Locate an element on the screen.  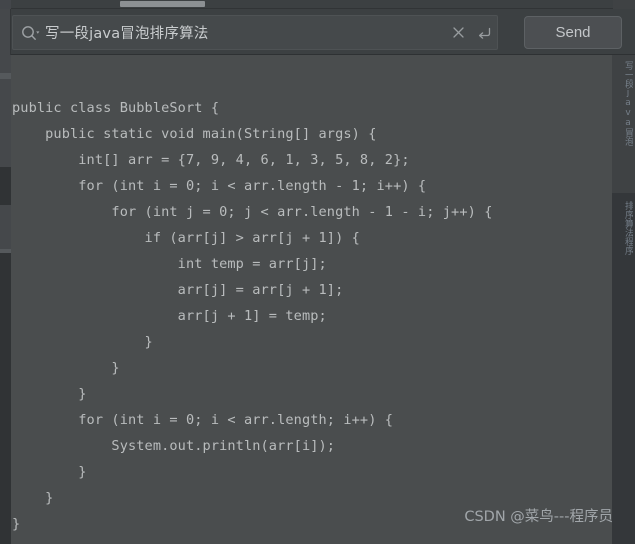
scrollbar-right-edge is located at coordinates (624, 4).